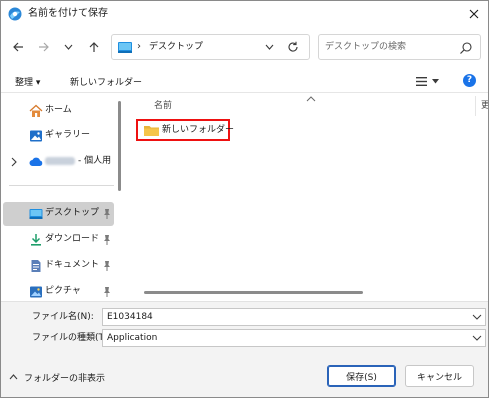 This screenshot has width=489, height=398. What do you see at coordinates (311, 99) in the screenshot?
I see `sort-chevron-up-icon` at bounding box center [311, 99].